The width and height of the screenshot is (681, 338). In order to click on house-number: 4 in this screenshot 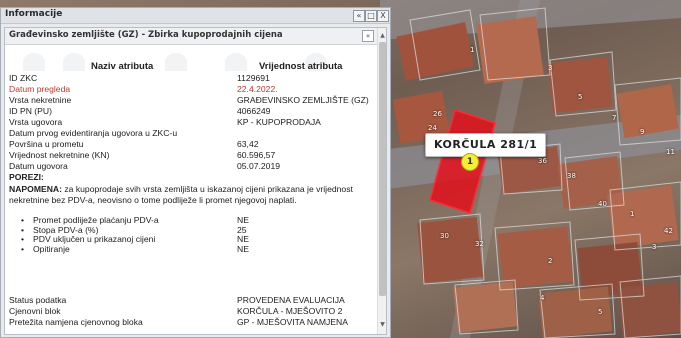, I will do `click(542, 298)`.